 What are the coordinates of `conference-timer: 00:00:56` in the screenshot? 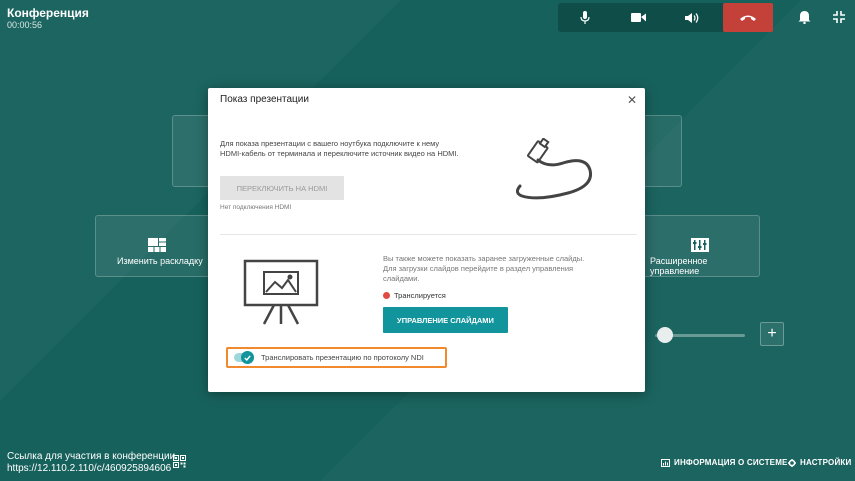 It's located at (25, 25).